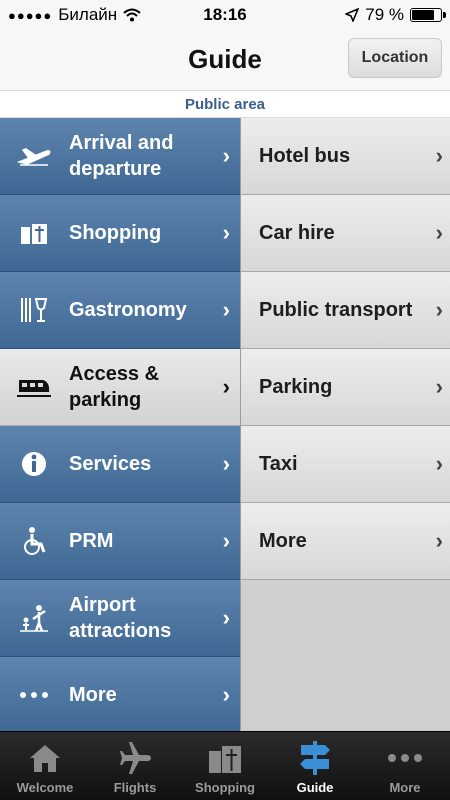 The height and width of the screenshot is (800, 450). I want to click on category-gastronomy: Gastronomy ›, so click(120, 310).